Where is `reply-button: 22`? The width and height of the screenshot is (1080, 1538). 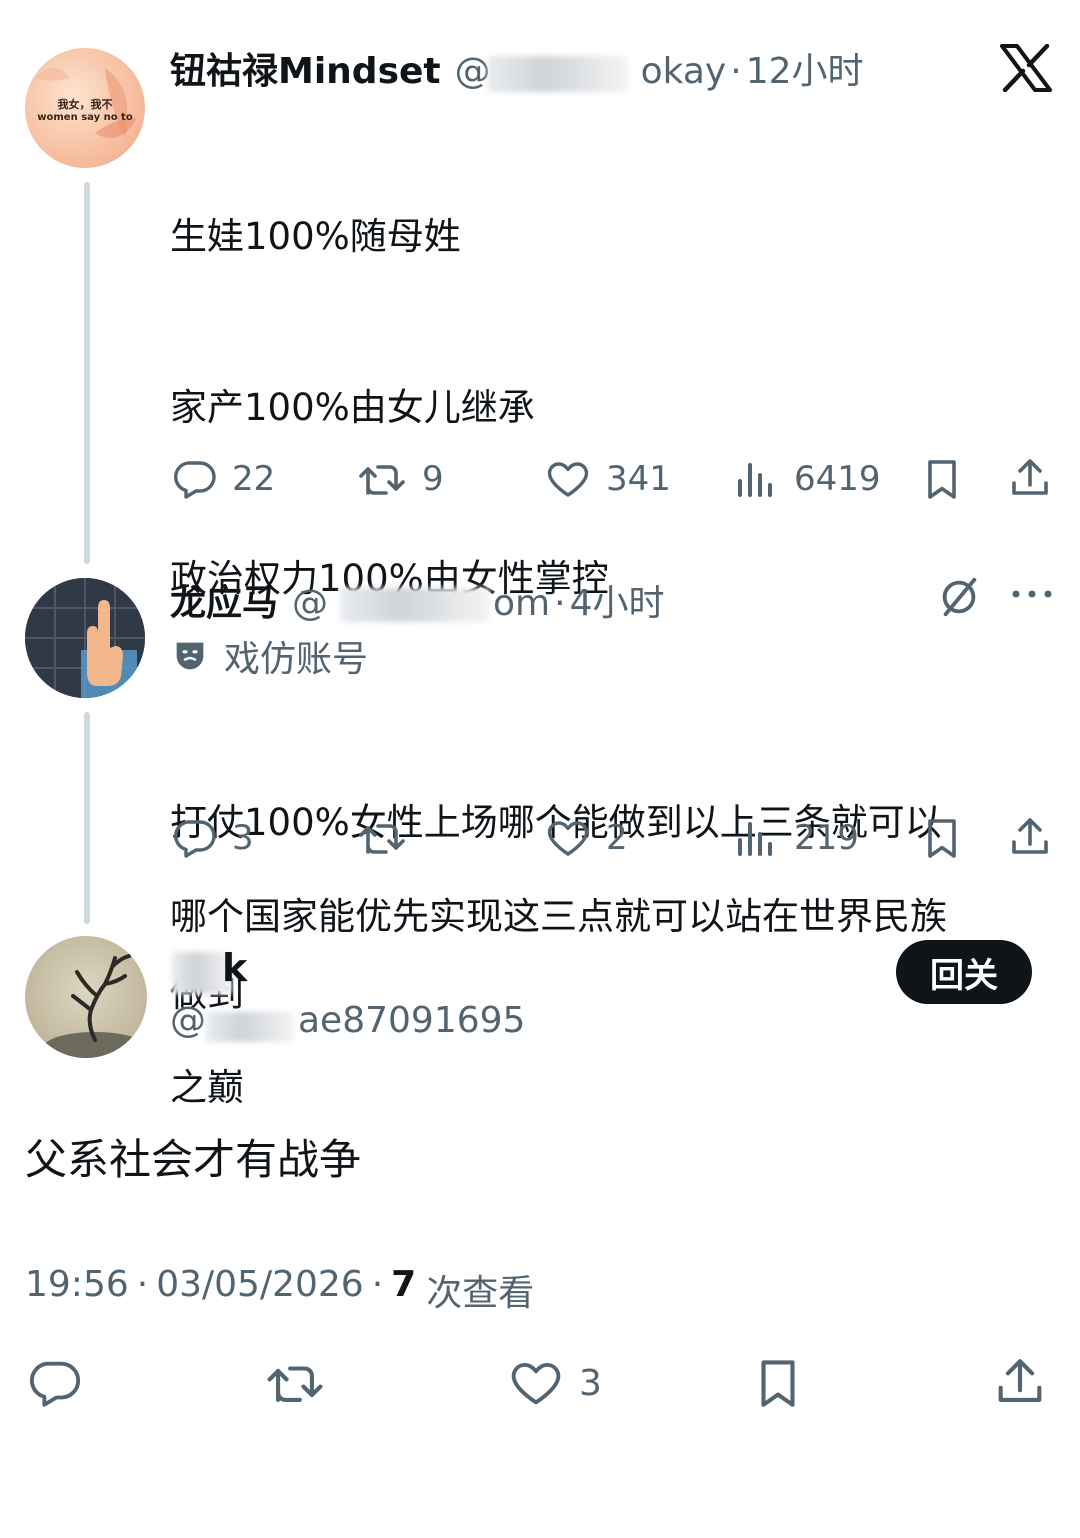
reply-button: 22 is located at coordinates (222, 479).